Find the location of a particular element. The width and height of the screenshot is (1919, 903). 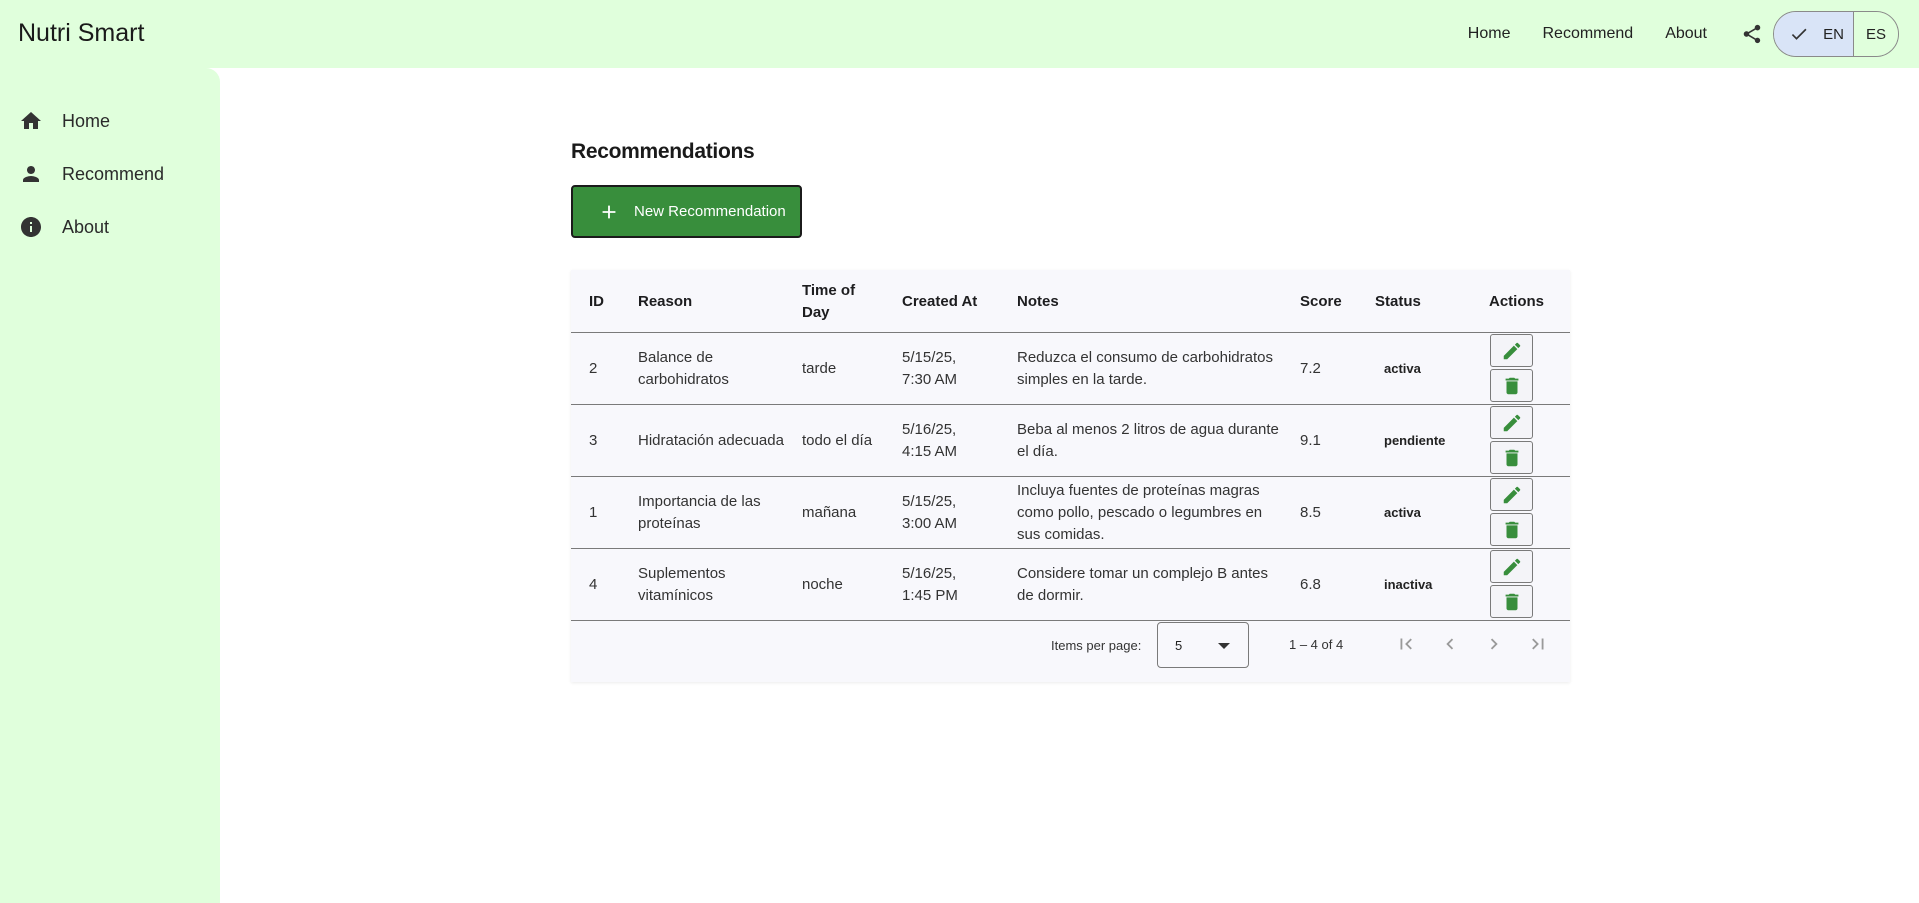

paginator: Items per page: 5 1 – 4 of 4 is located at coordinates (1070, 647).